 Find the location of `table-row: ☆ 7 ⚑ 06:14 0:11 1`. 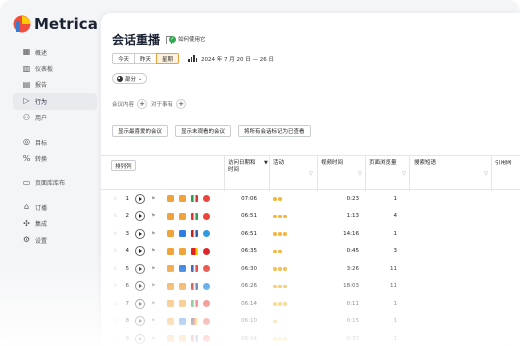

table-row: ☆ 7 ⚑ 06:14 0:11 1 is located at coordinates (310, 304).